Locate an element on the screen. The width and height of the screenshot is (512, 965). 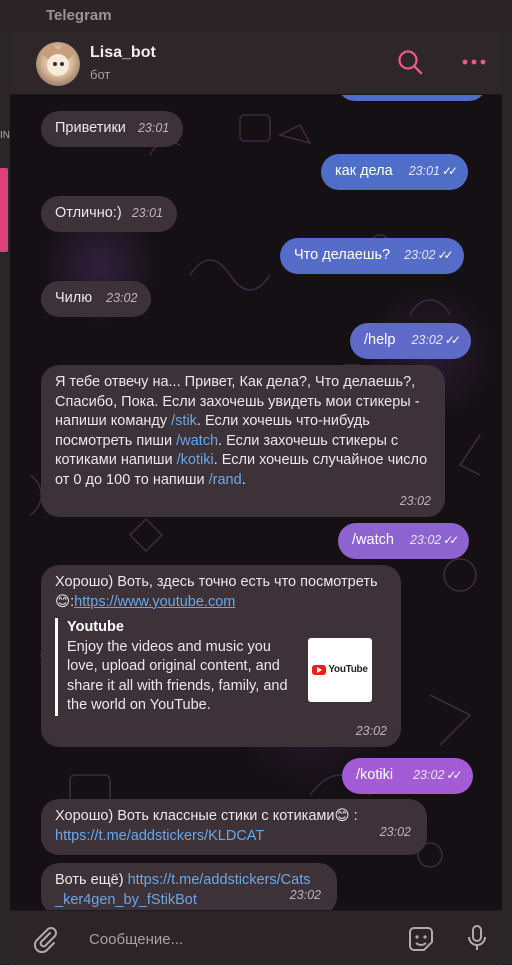
message-text: /help is located at coordinates (380, 340).